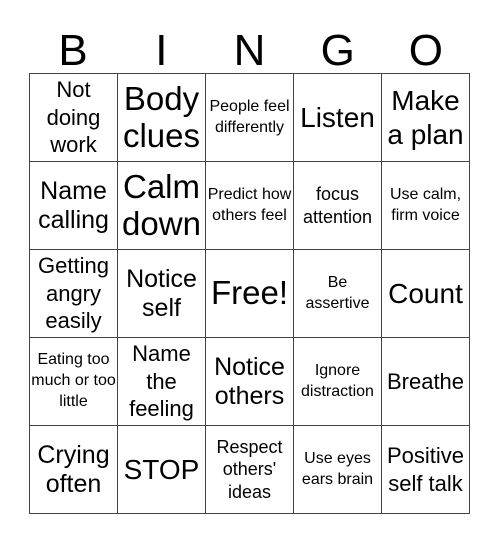 This screenshot has height=544, width=500. Describe the element at coordinates (337, 381) in the screenshot. I see `bingo-cell: Ignore distraction` at that location.